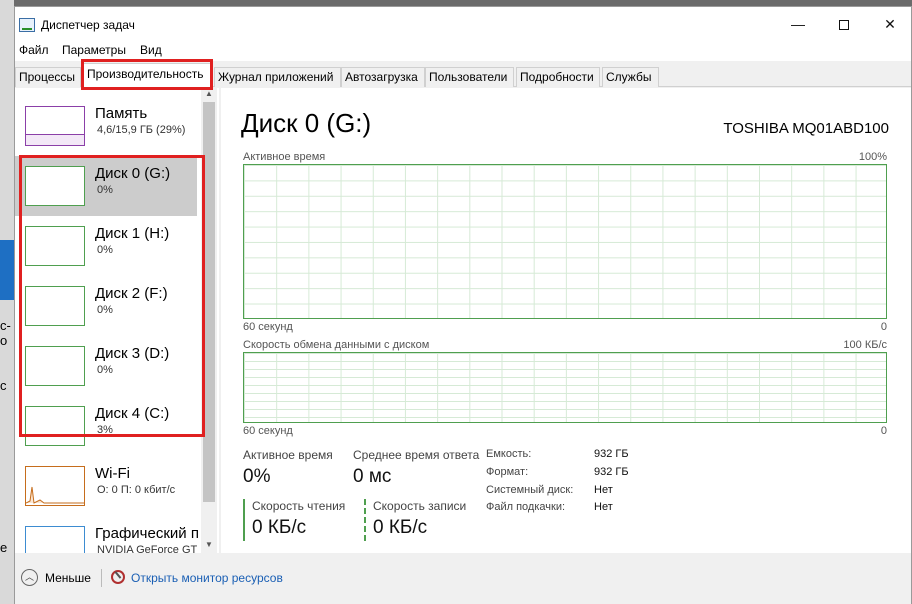  Describe the element at coordinates (806, 128) in the screenshot. I see `disk-model: TOSHIBA MQ01ABD100` at that location.